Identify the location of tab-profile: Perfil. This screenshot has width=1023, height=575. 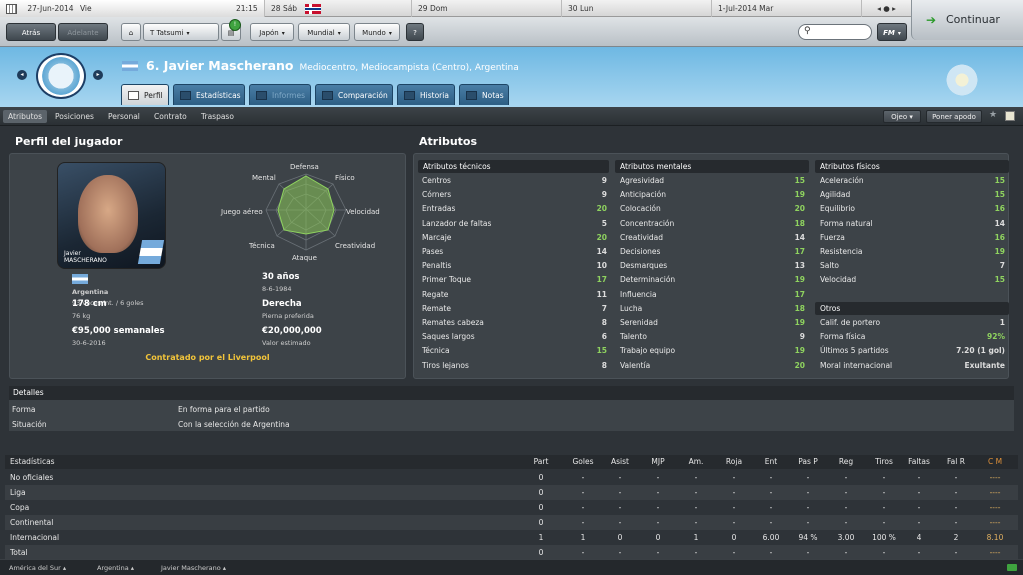
(145, 94).